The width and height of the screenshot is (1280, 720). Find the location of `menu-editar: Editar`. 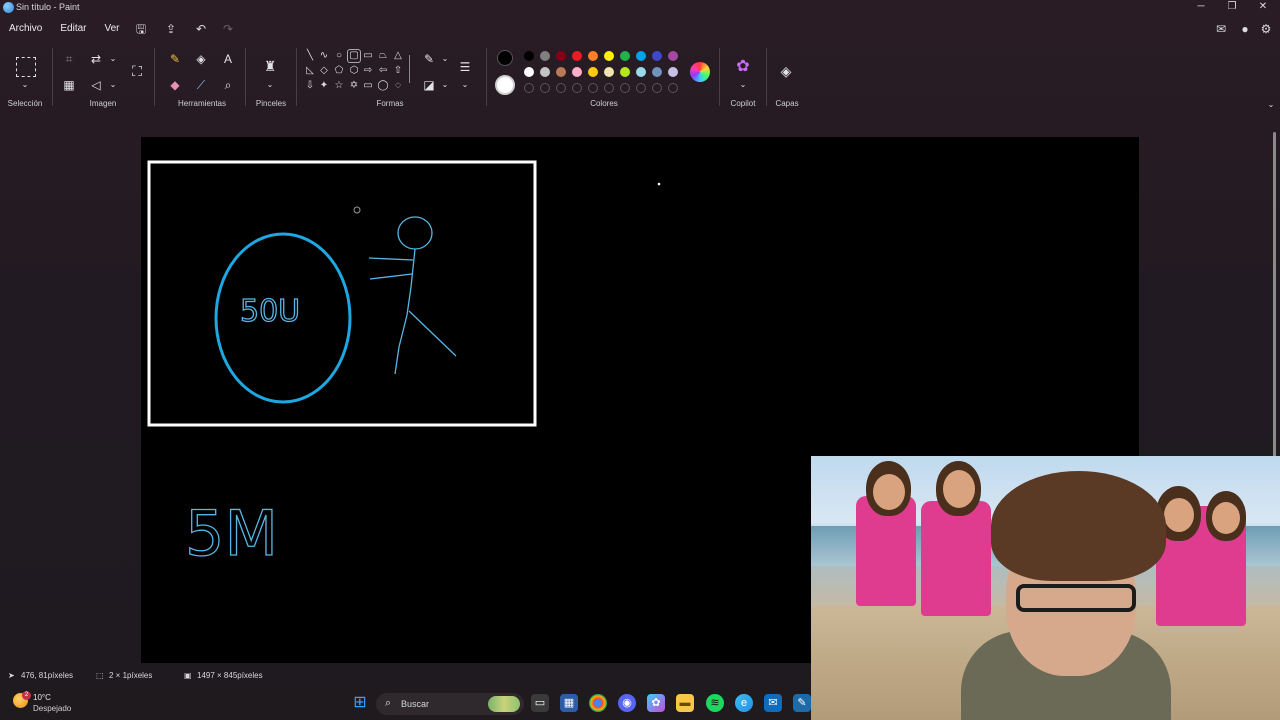

menu-editar: Editar is located at coordinates (73, 29).